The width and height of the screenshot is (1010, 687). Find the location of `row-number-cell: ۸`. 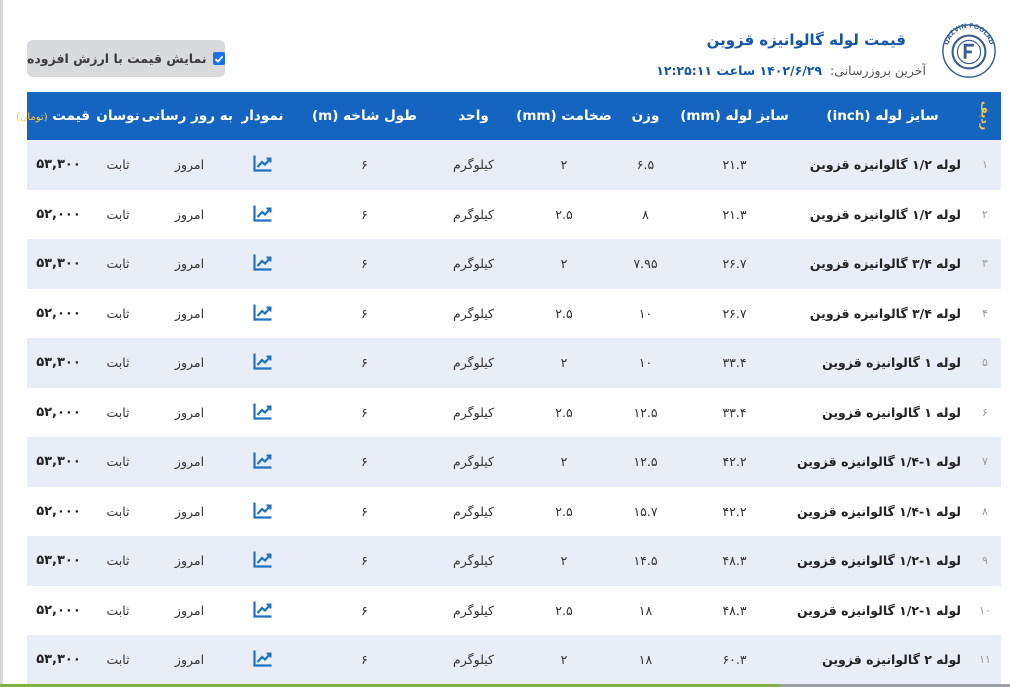

row-number-cell: ۸ is located at coordinates (985, 511).